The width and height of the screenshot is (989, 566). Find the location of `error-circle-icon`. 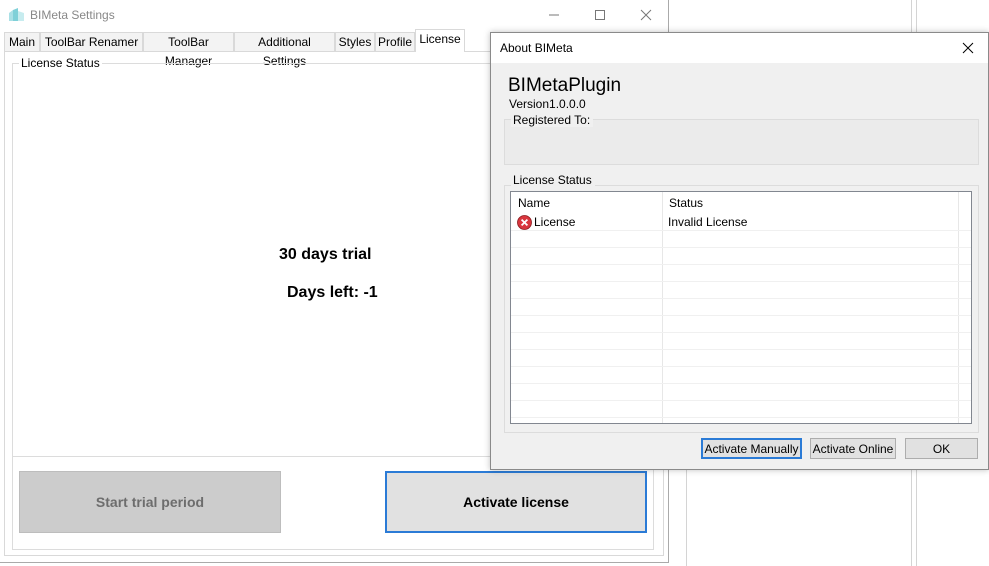

error-circle-icon is located at coordinates (524, 222).